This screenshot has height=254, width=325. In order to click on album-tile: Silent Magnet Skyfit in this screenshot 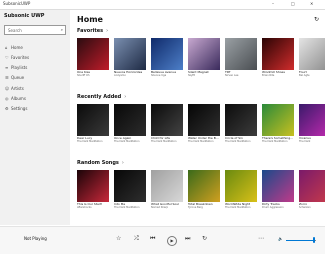, I will do `click(204, 57)`.